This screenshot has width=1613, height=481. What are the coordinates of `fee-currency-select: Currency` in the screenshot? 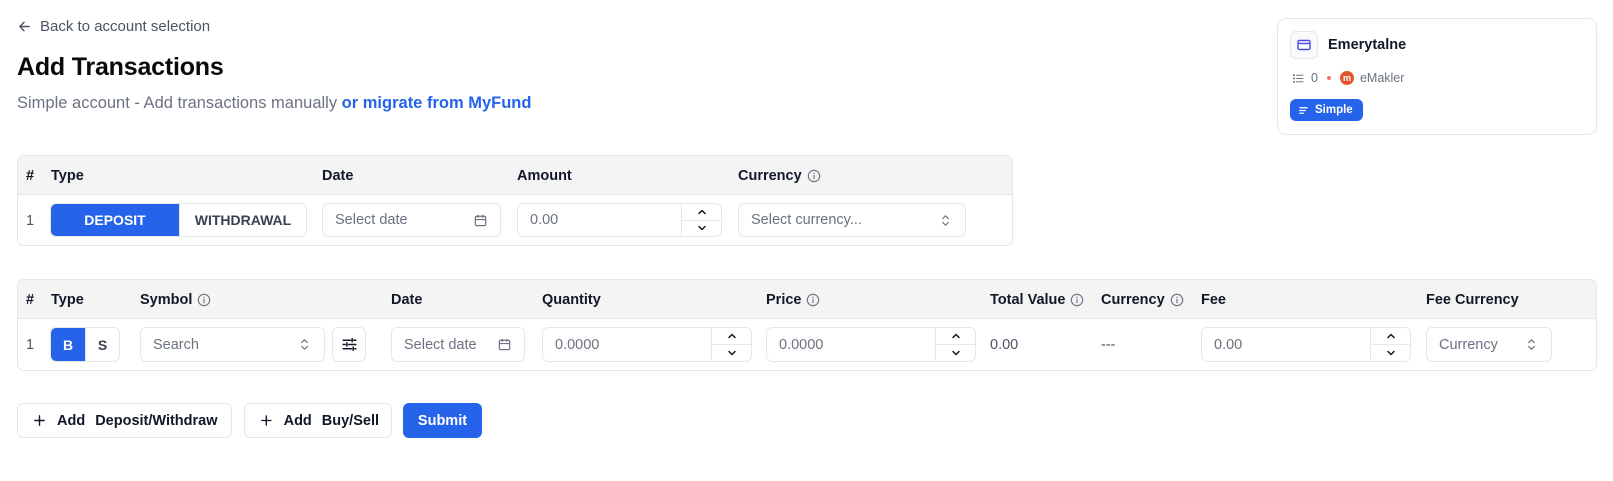 It's located at (1489, 344).